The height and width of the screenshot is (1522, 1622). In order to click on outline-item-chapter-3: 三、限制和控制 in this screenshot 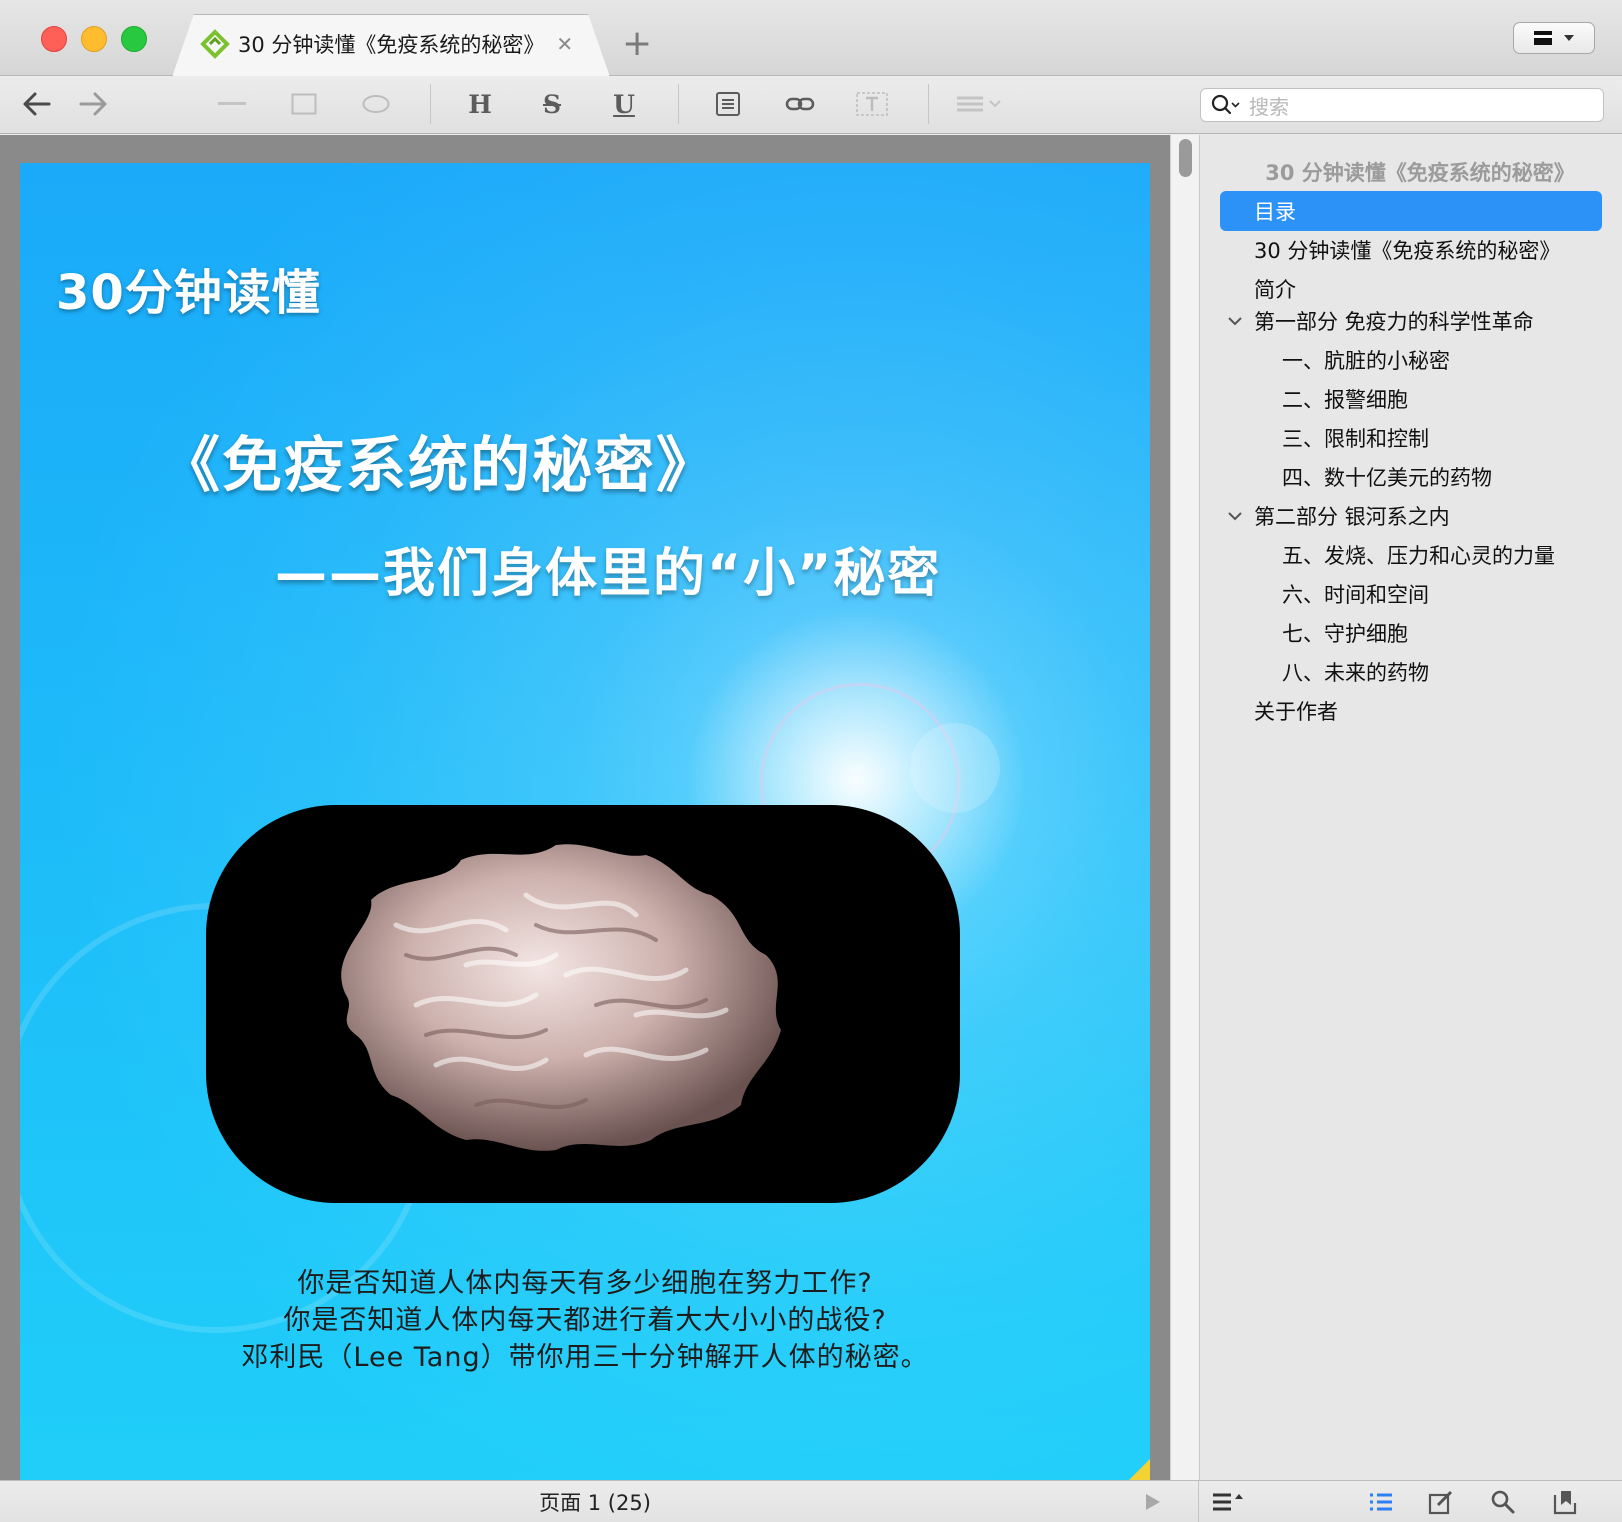, I will do `click(1355, 438)`.